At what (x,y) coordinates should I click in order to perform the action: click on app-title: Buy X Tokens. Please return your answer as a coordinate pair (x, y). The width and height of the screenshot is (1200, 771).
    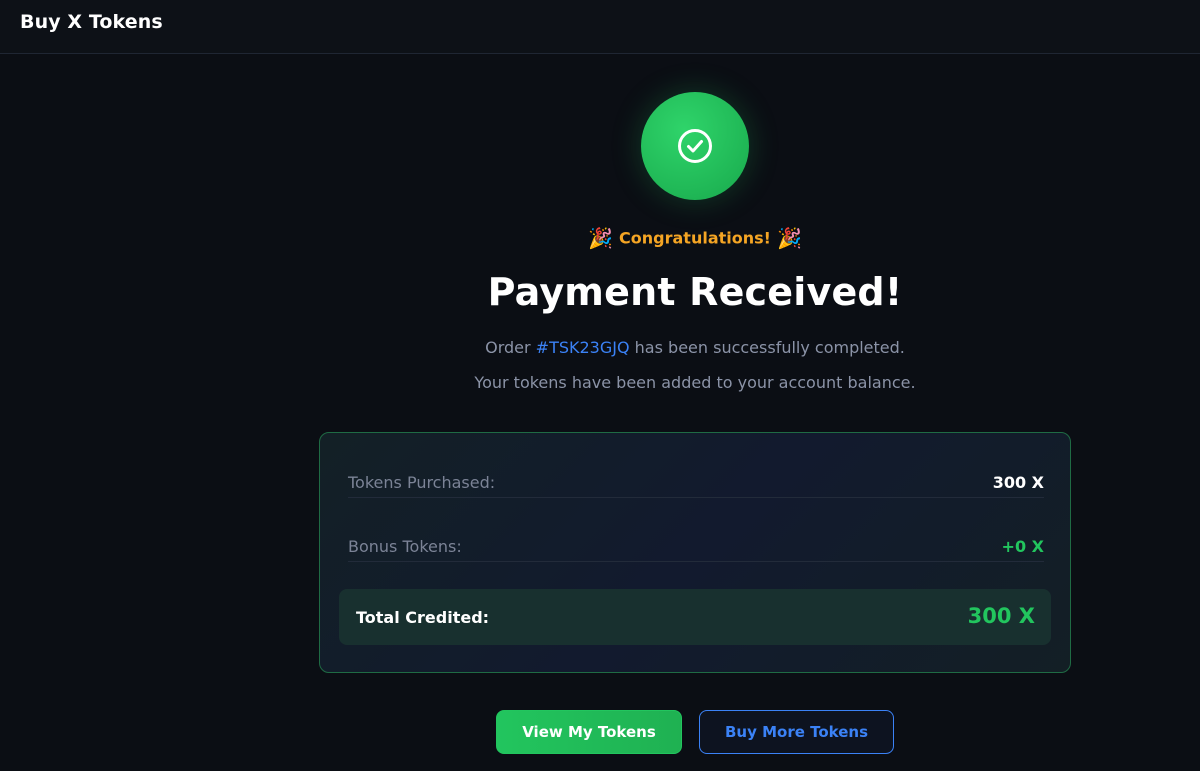
    Looking at the image, I should click on (91, 22).